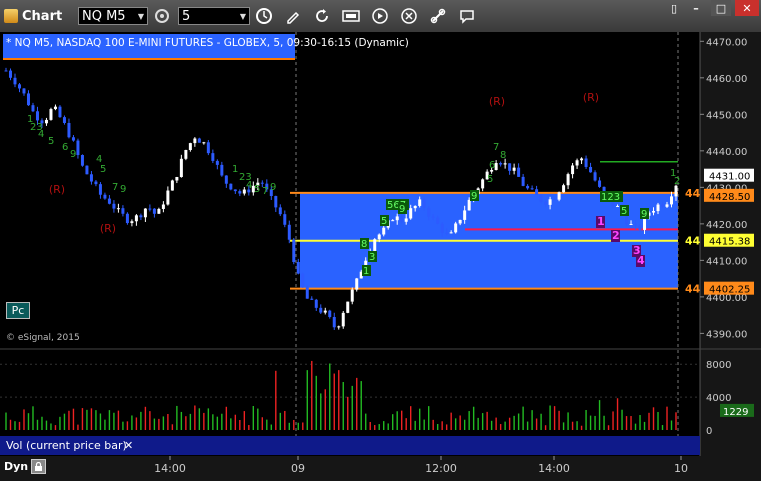 The image size is (761, 481). What do you see at coordinates (380, 468) in the screenshot?
I see `time-axis-bg` at bounding box center [380, 468].